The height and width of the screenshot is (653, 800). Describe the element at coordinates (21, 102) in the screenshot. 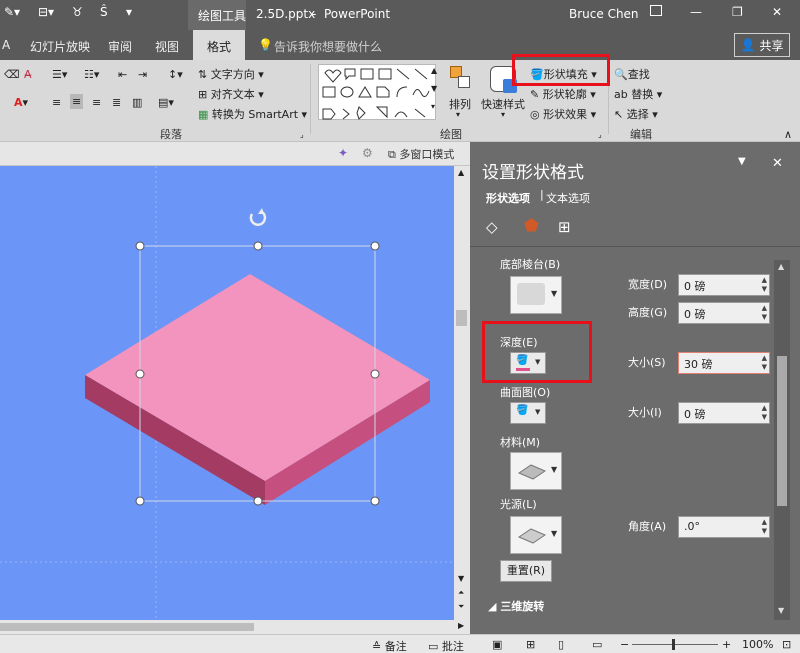

I see `font-color-icon: A▾` at that location.